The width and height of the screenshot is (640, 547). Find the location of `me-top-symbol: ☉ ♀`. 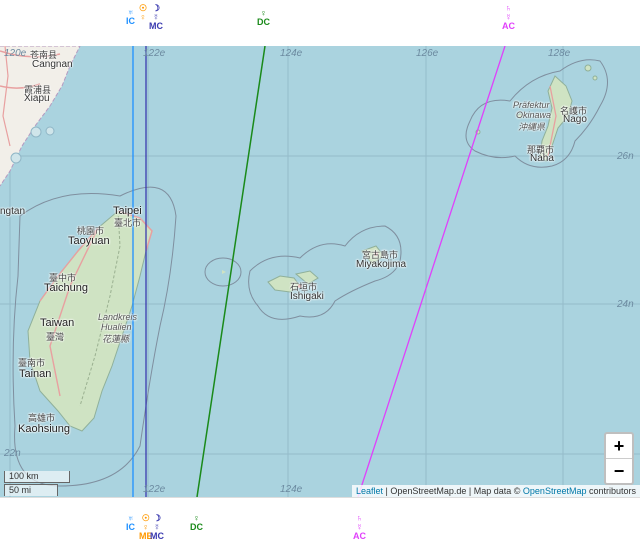

me-top-symbol: ☉ ♀ is located at coordinates (143, 12).